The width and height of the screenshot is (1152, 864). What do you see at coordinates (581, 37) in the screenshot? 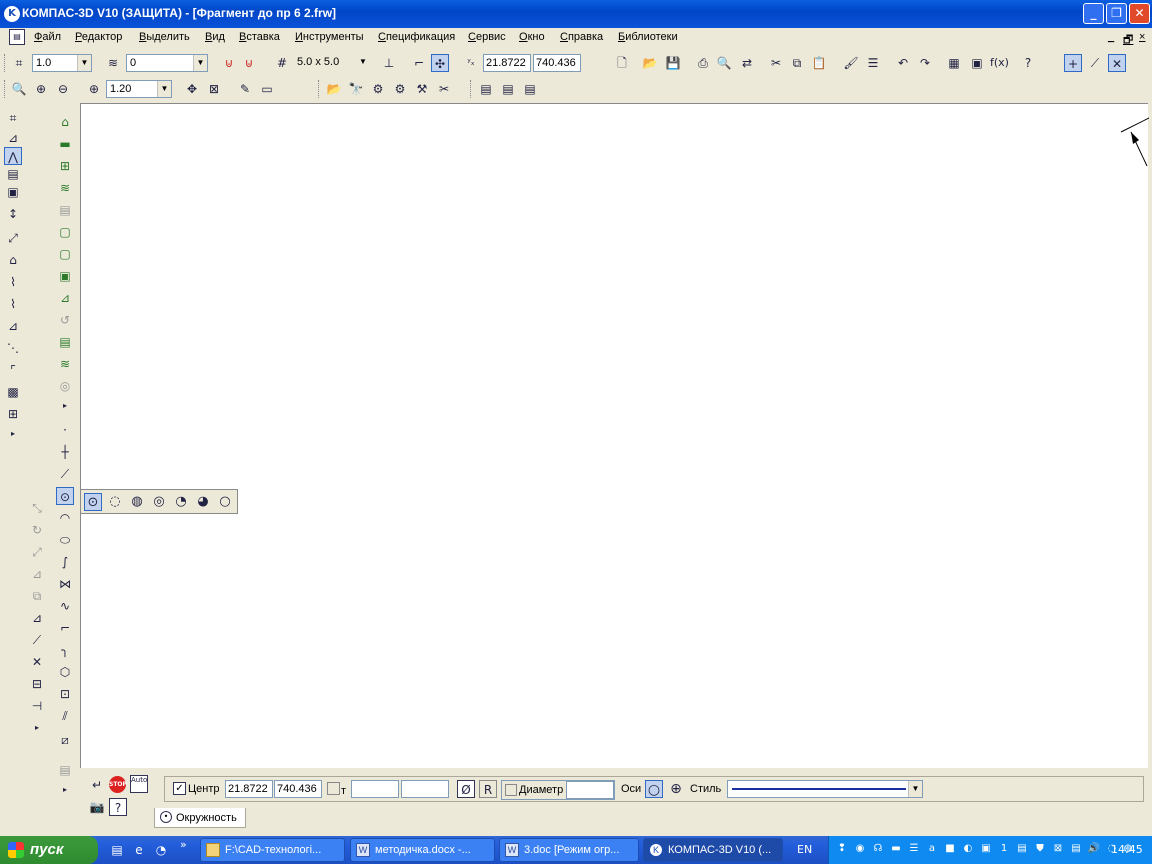
I see `menu-help: Справка` at bounding box center [581, 37].